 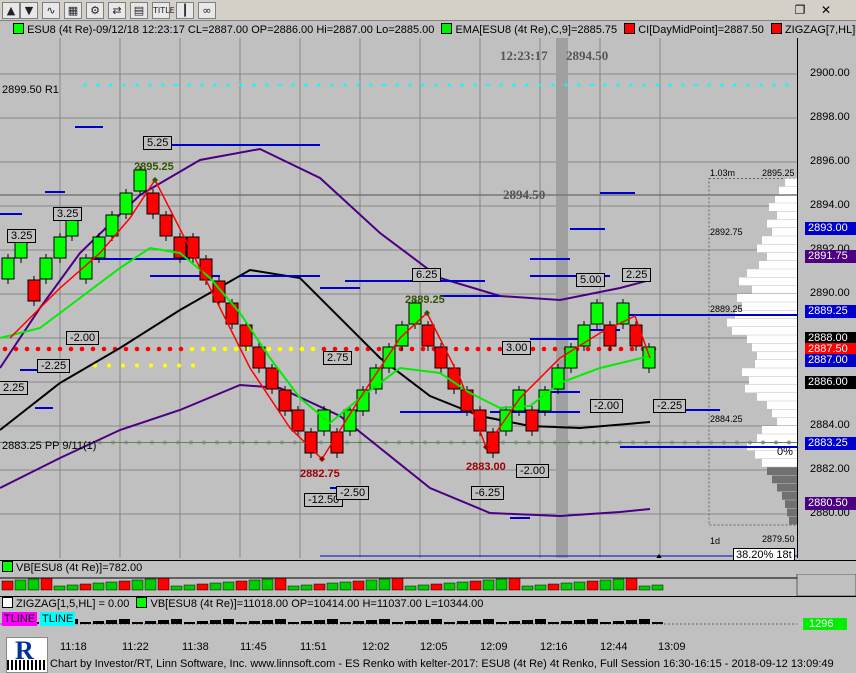 I want to click on volume-pane, so click(x=428, y=585).